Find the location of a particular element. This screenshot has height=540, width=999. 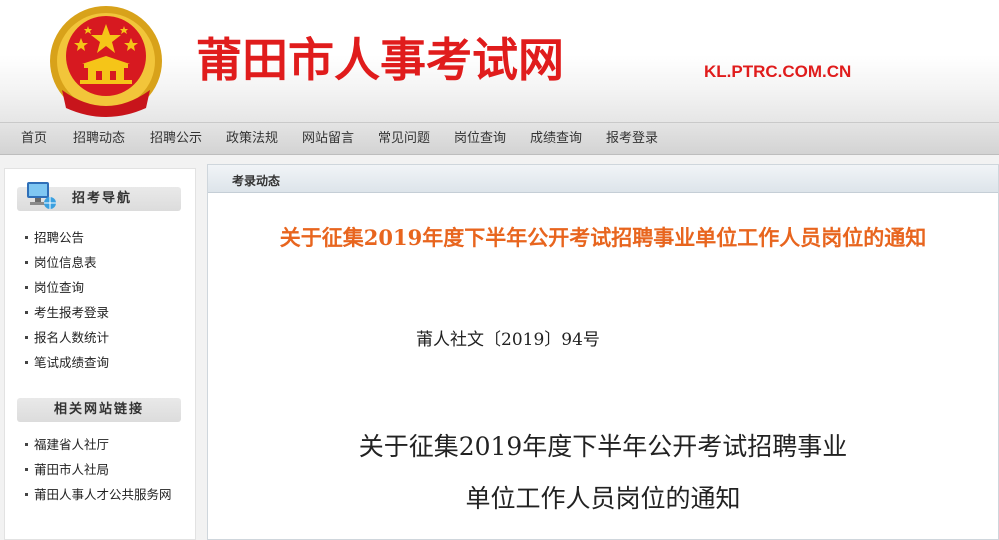

link-putian-hrss: 莆田市人社局 is located at coordinates (100, 469).